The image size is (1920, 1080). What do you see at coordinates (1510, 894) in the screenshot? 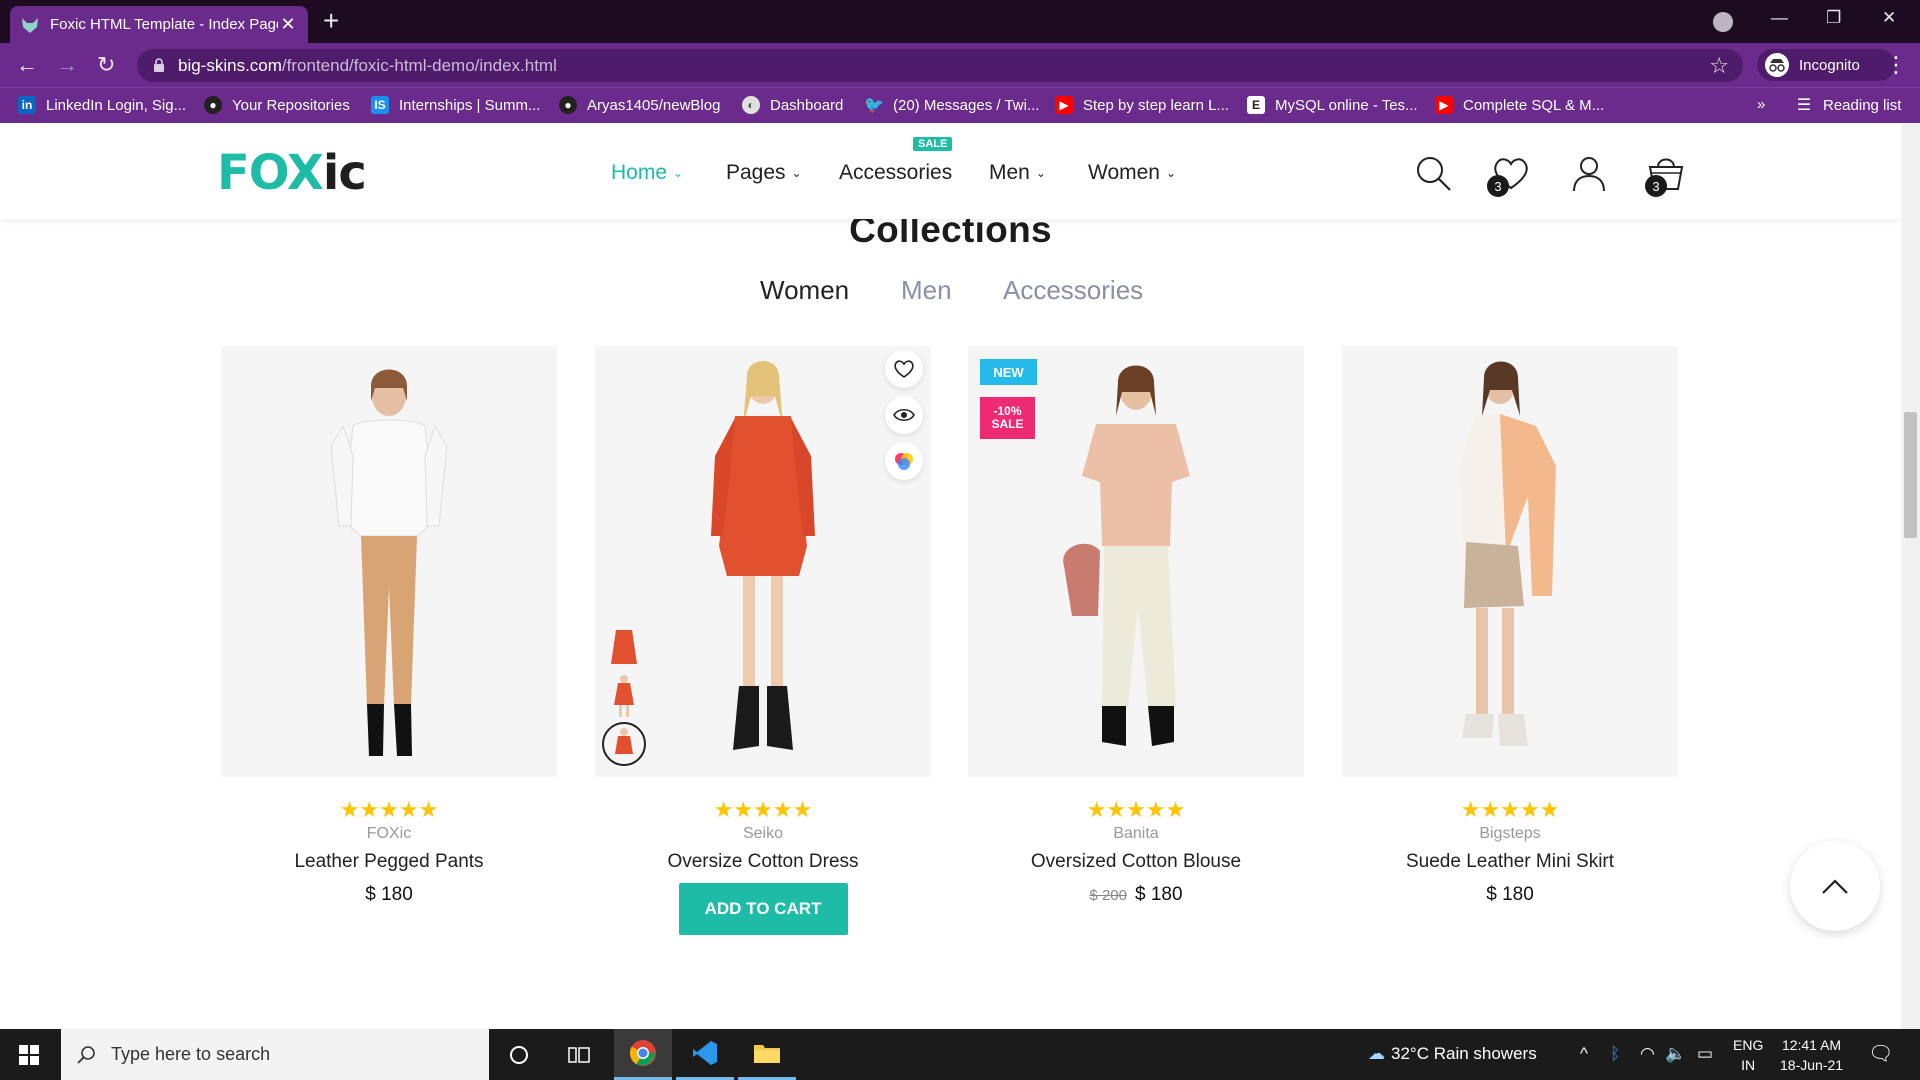
I see `product-price: $ 180` at bounding box center [1510, 894].